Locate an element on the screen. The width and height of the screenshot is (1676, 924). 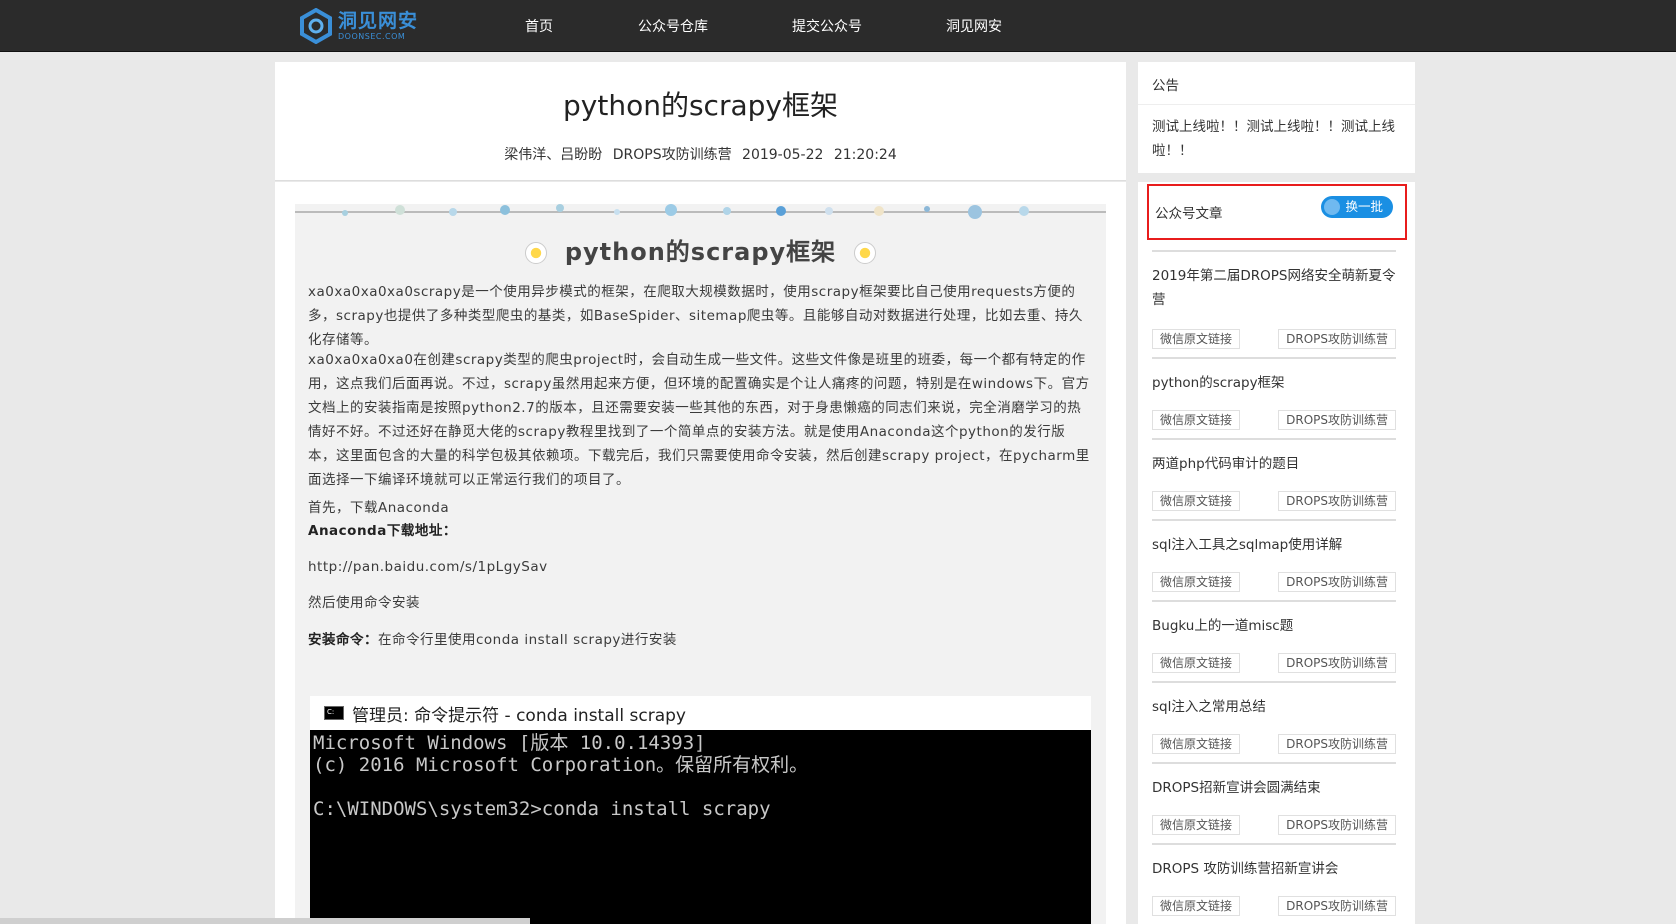
list-item-title: sql注入之常用总结 is located at coordinates (1274, 707).